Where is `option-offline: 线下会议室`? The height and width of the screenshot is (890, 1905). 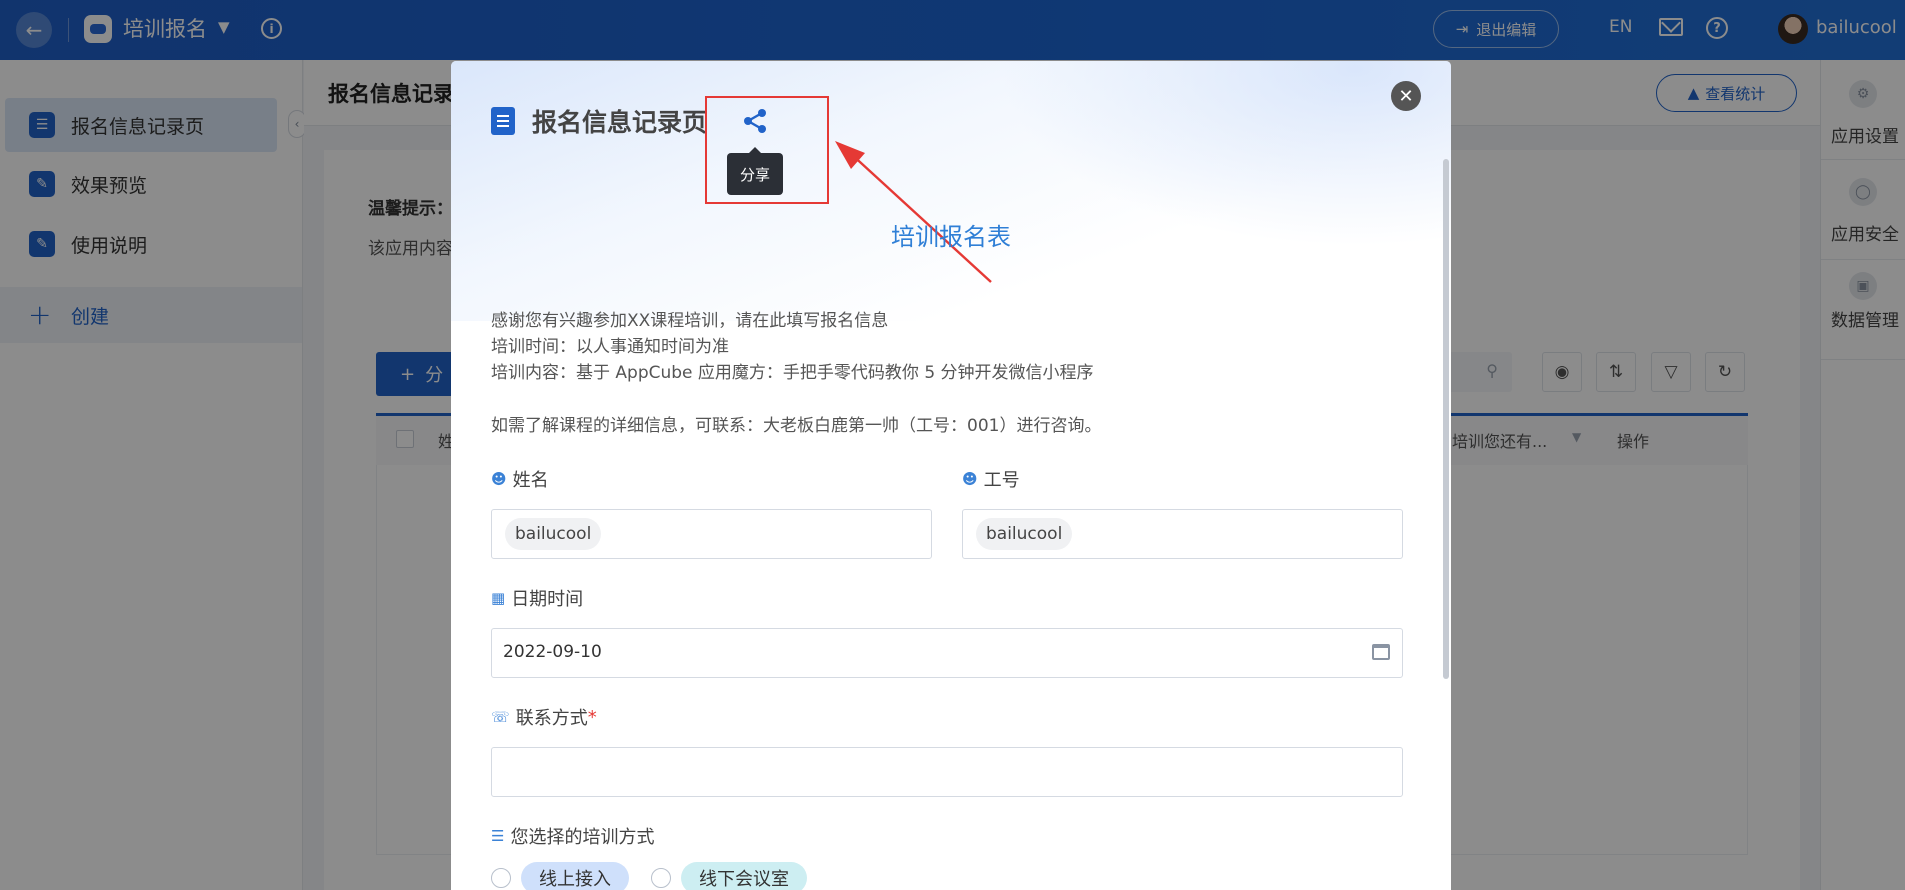
option-offline: 线下会议室 is located at coordinates (744, 876).